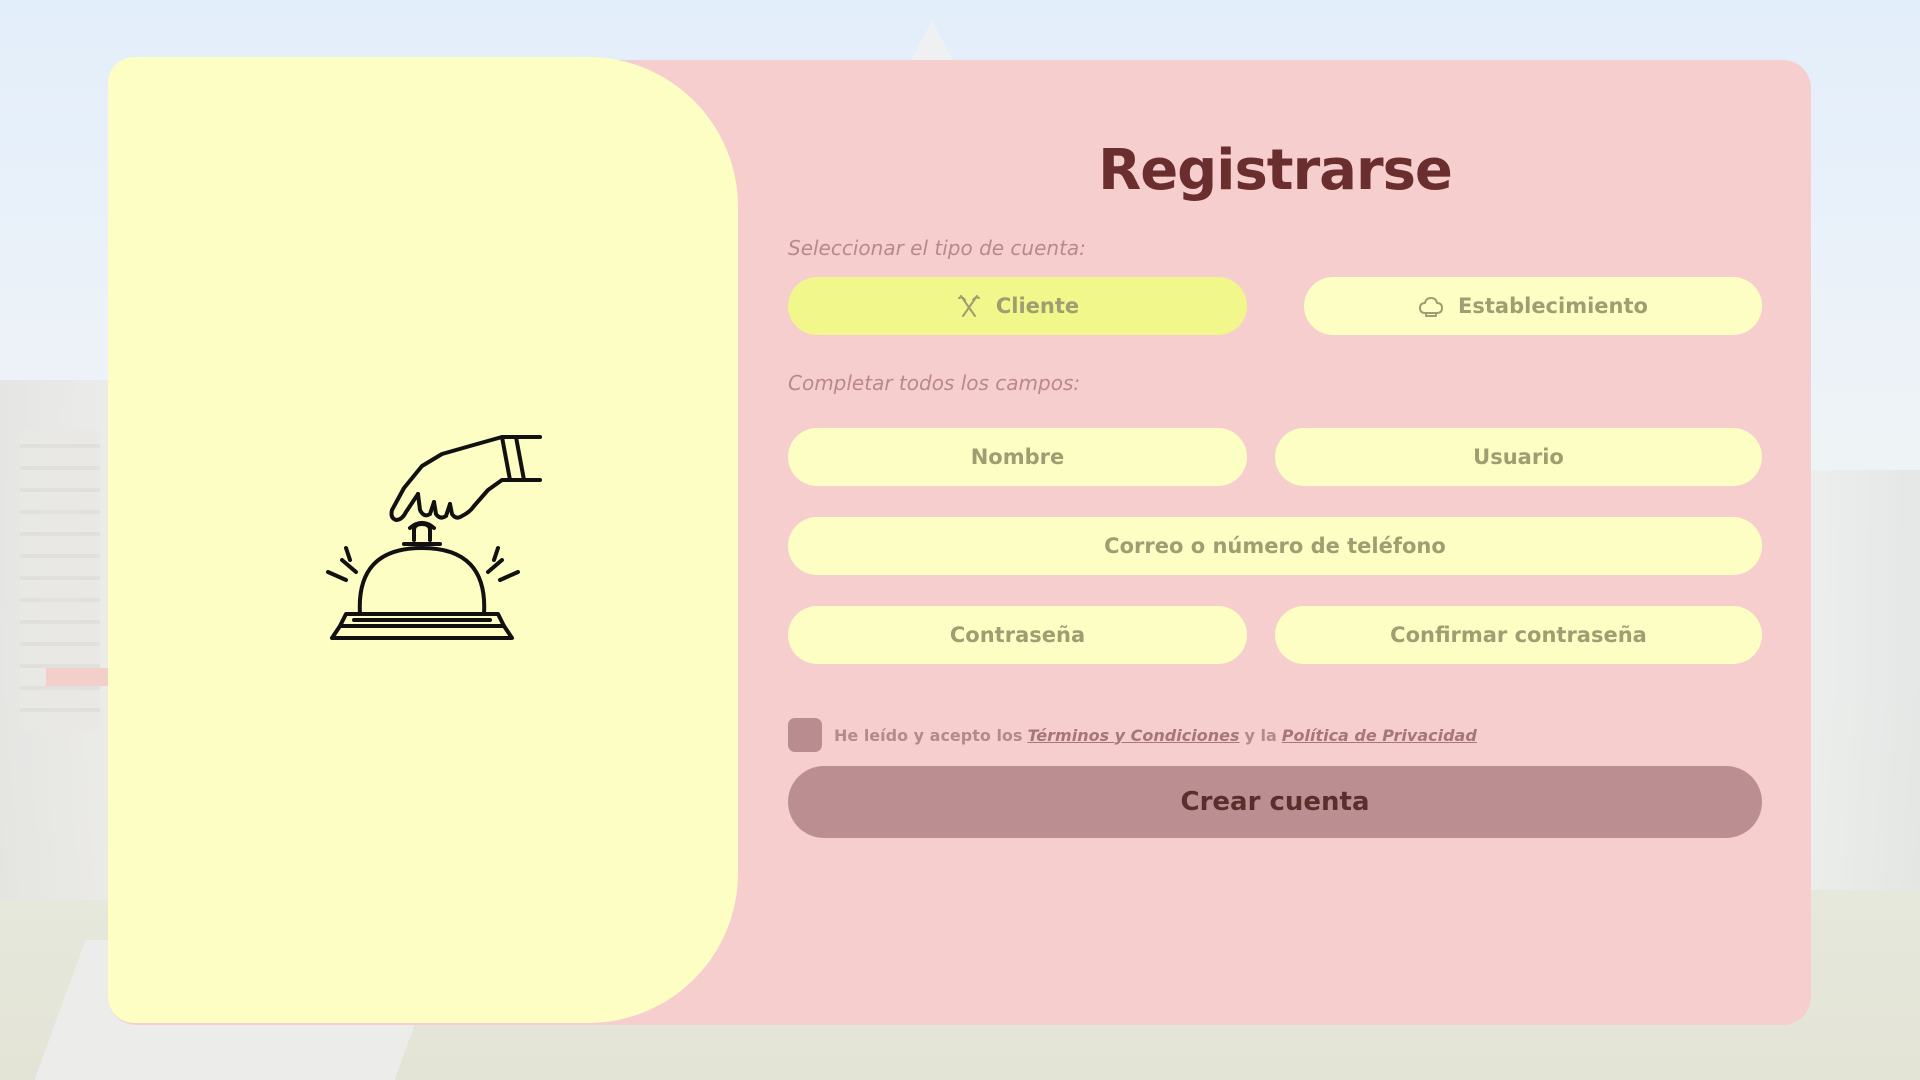 This screenshot has width=1920, height=1080. Describe the element at coordinates (805, 735) in the screenshot. I see `terms-checkbox` at that location.